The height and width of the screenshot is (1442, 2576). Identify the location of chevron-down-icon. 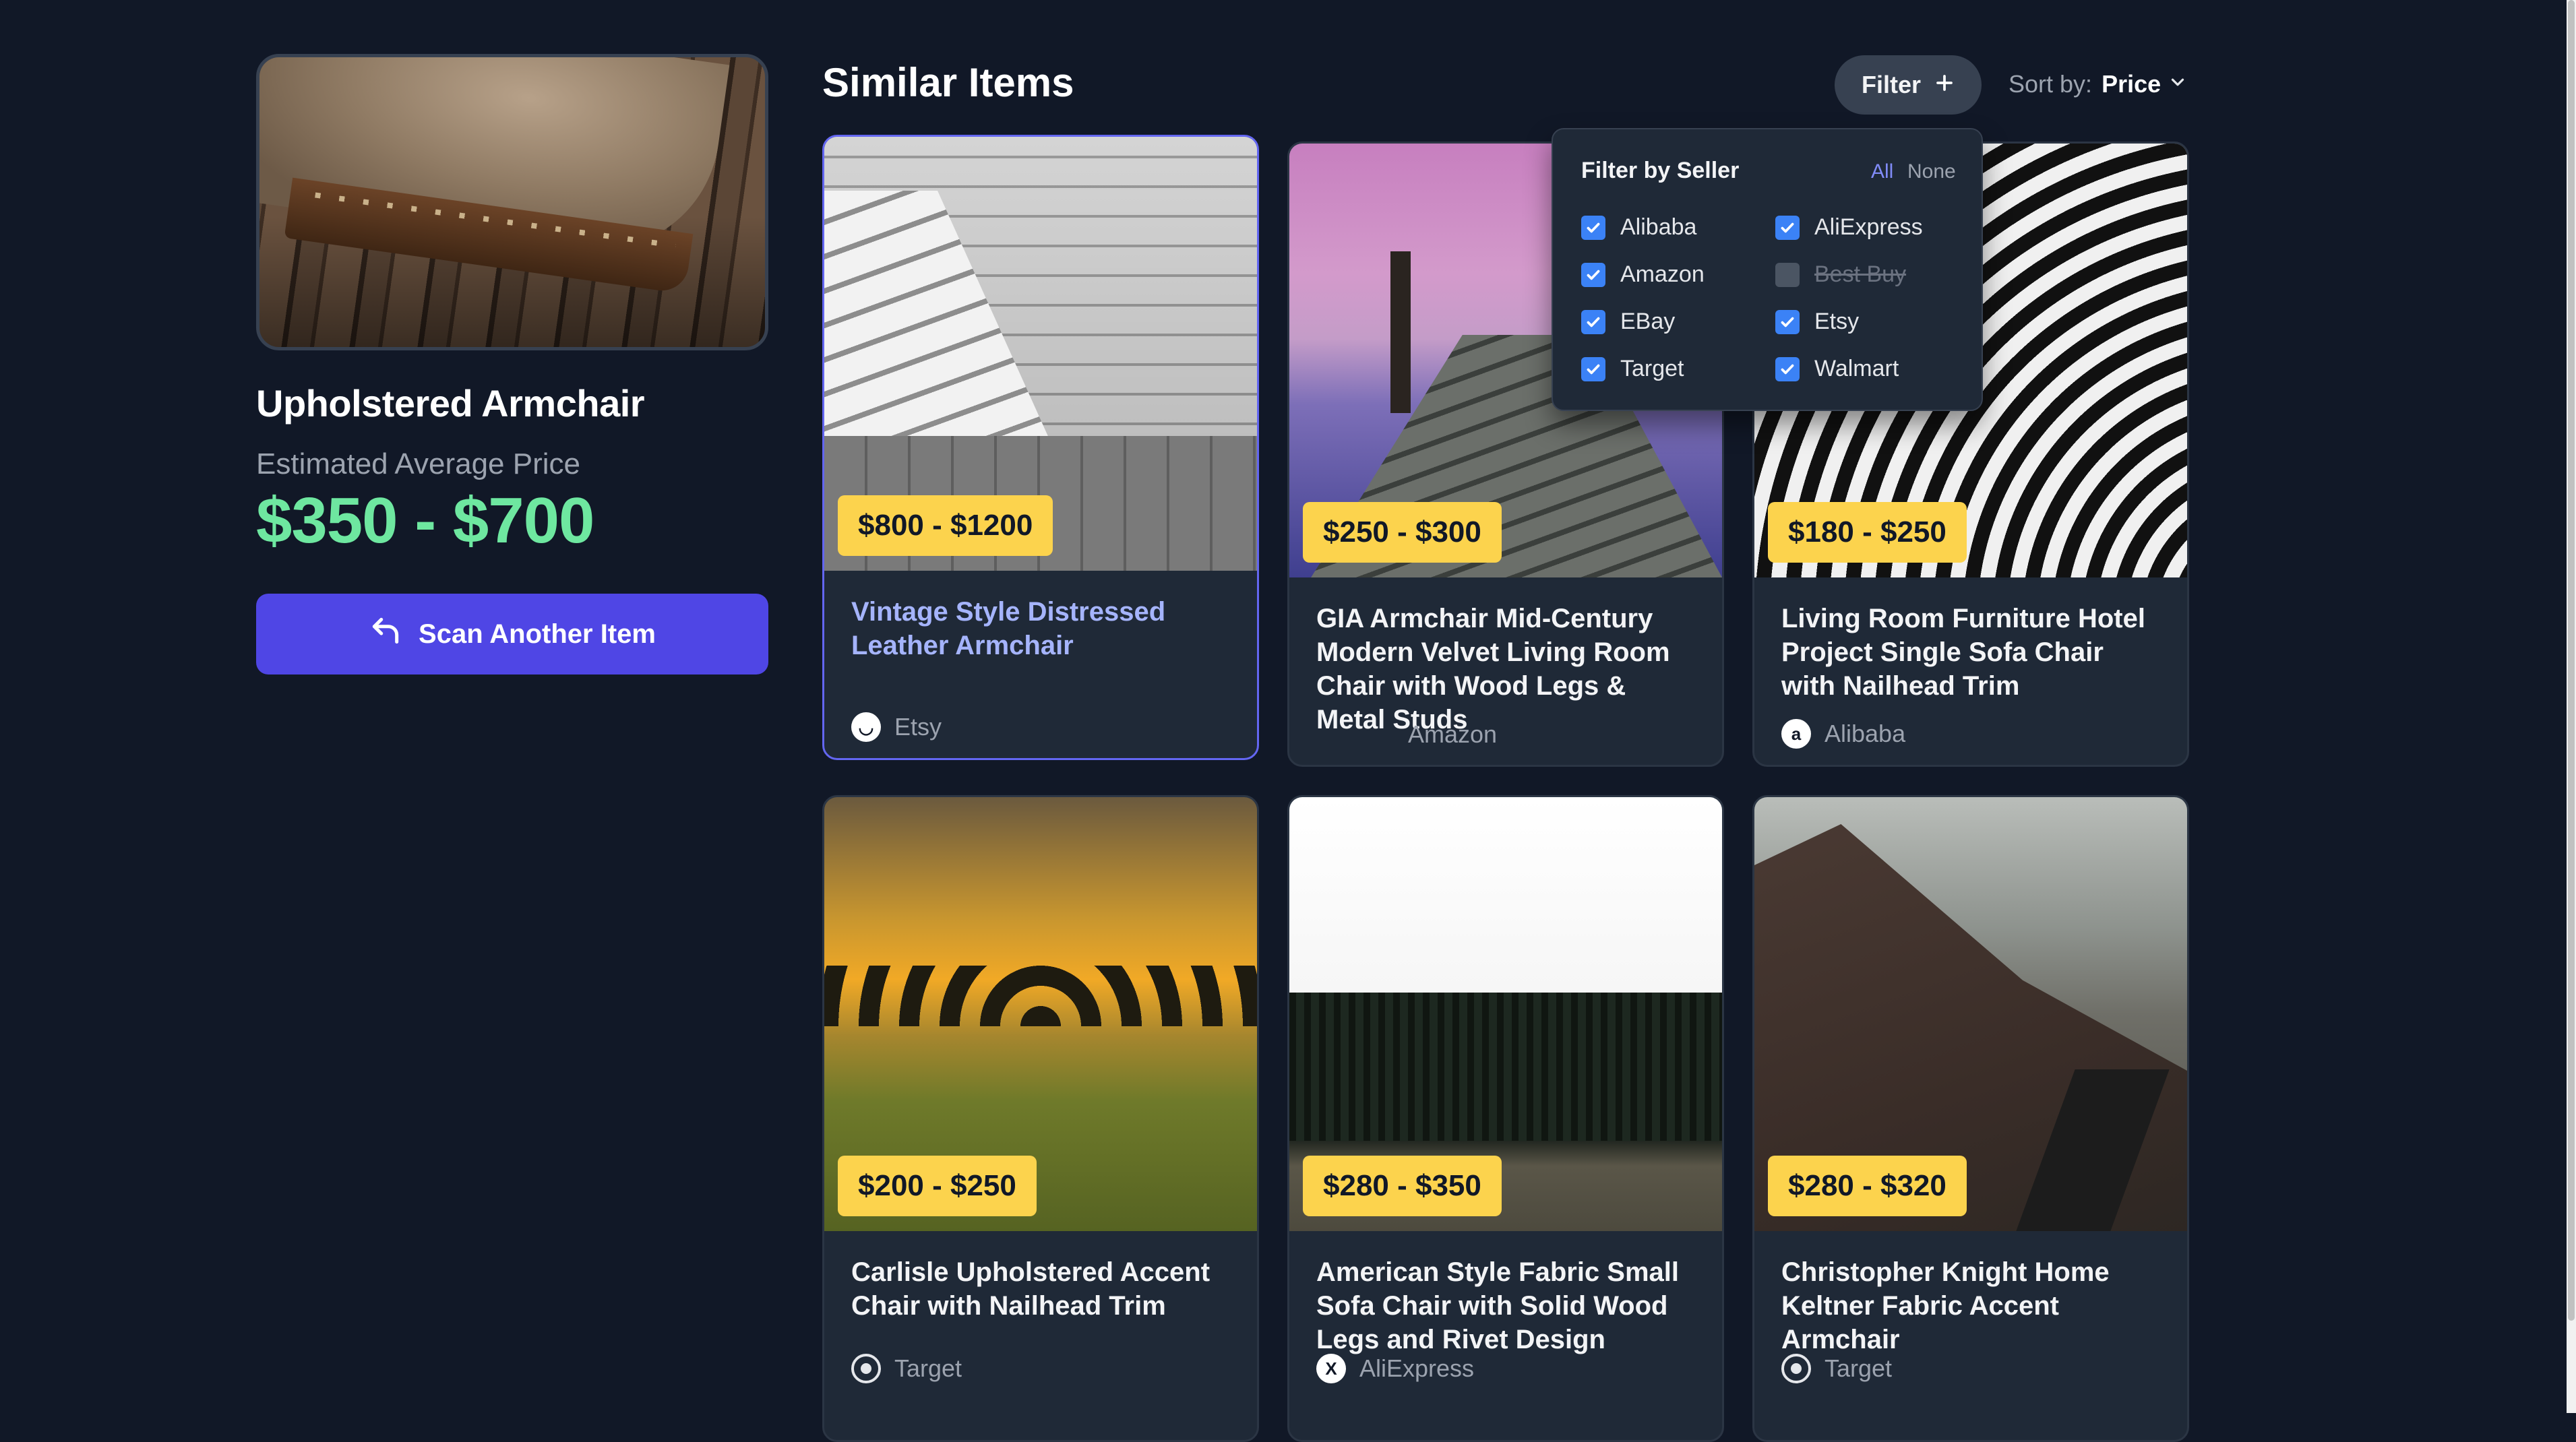
(2178, 84).